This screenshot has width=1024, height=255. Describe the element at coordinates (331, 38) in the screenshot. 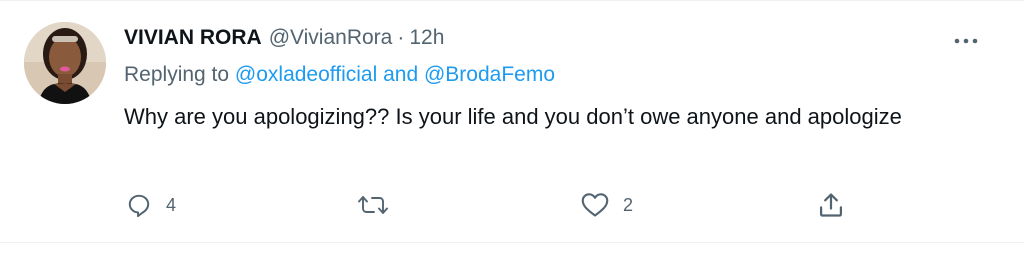

I see `user-handle: @VivianRora` at that location.